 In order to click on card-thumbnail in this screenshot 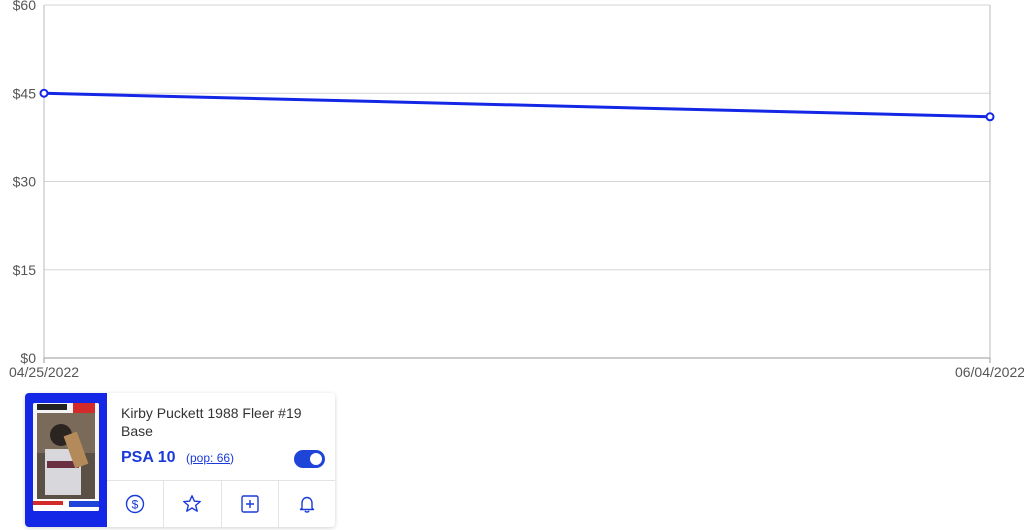, I will do `click(66, 460)`.